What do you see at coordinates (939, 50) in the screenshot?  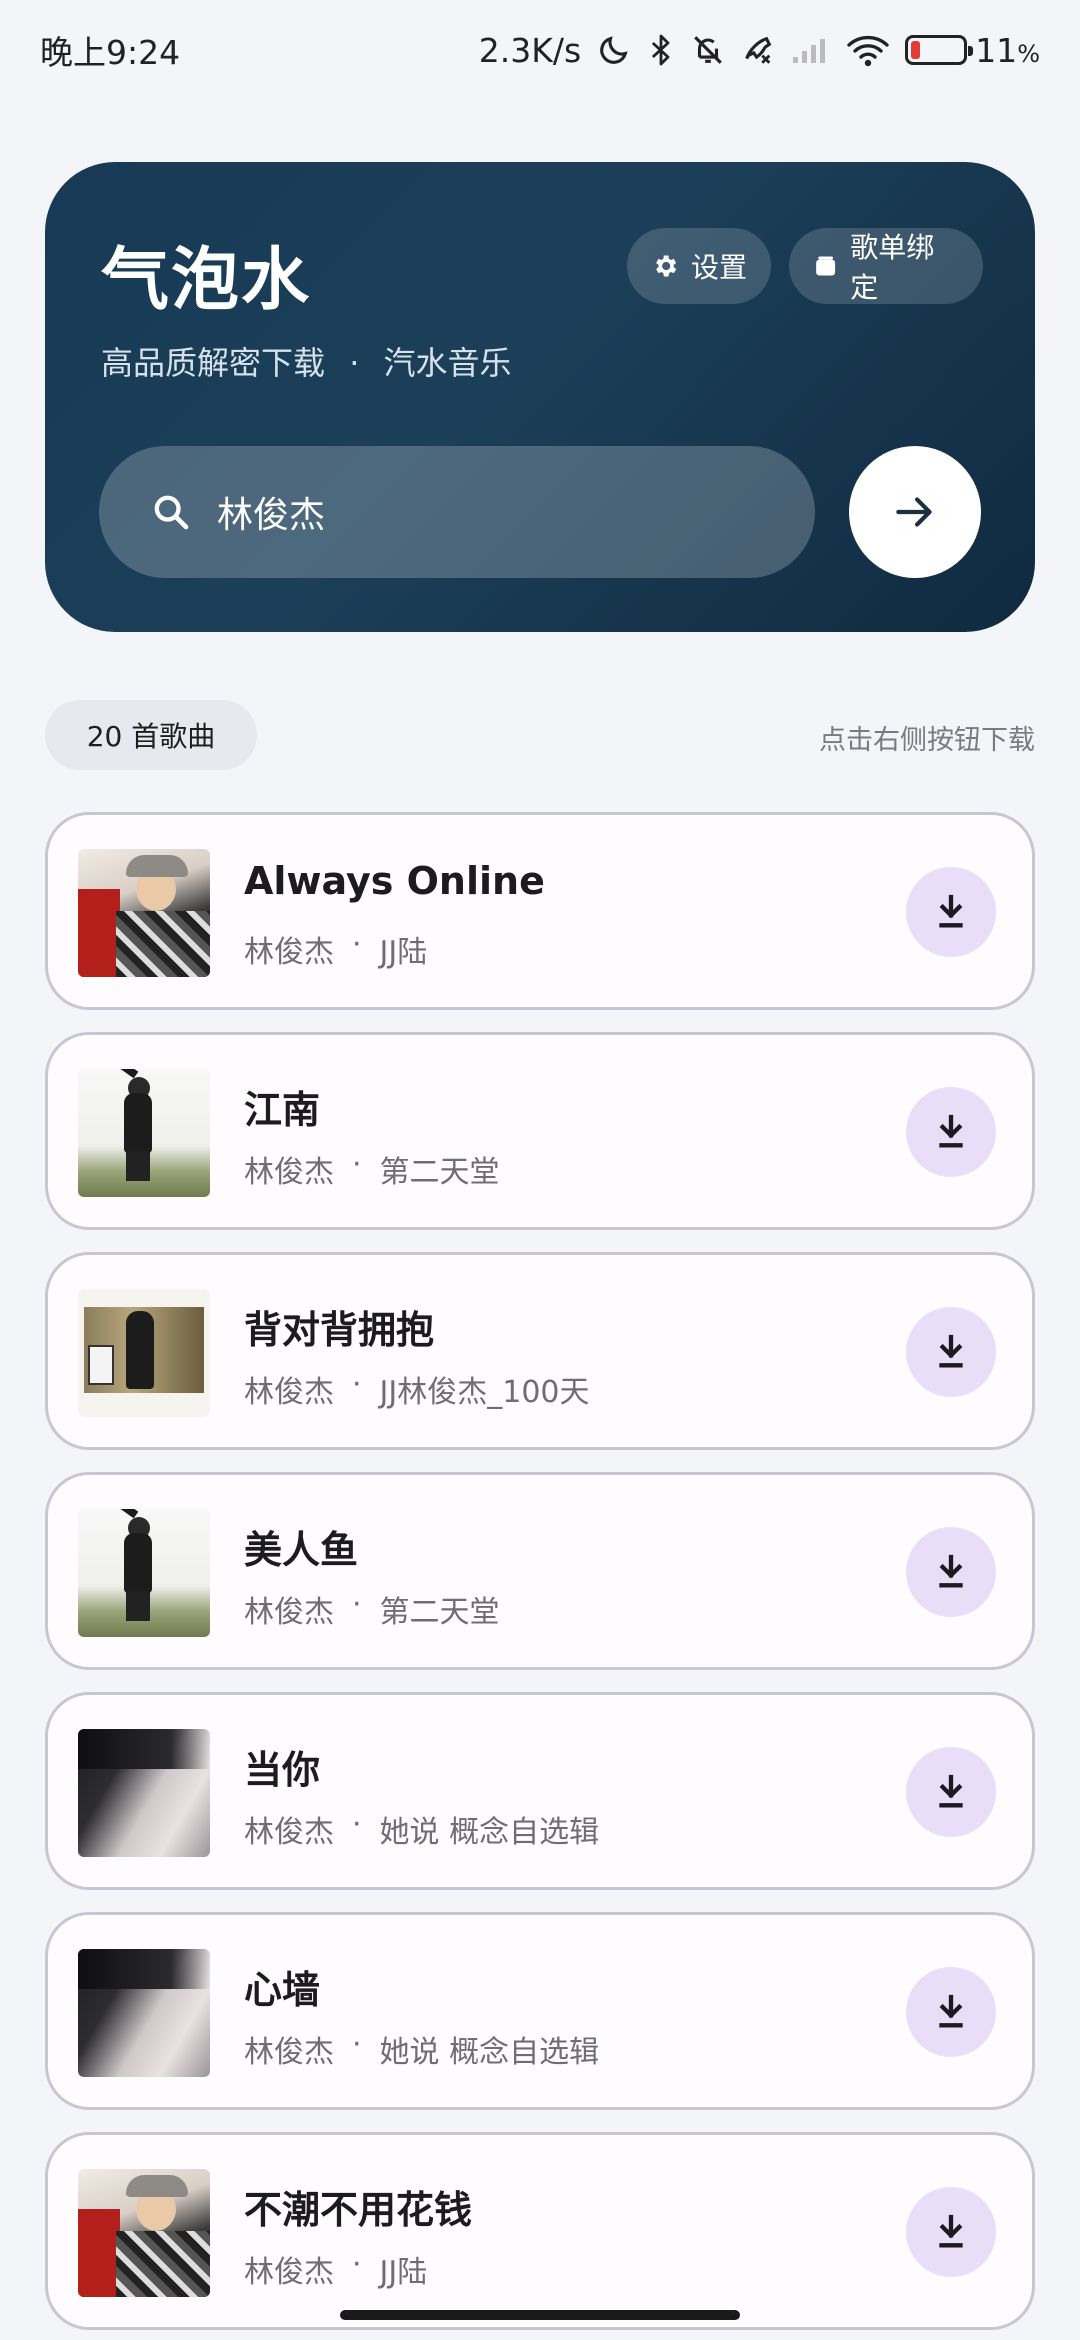 I see `battery-icon` at bounding box center [939, 50].